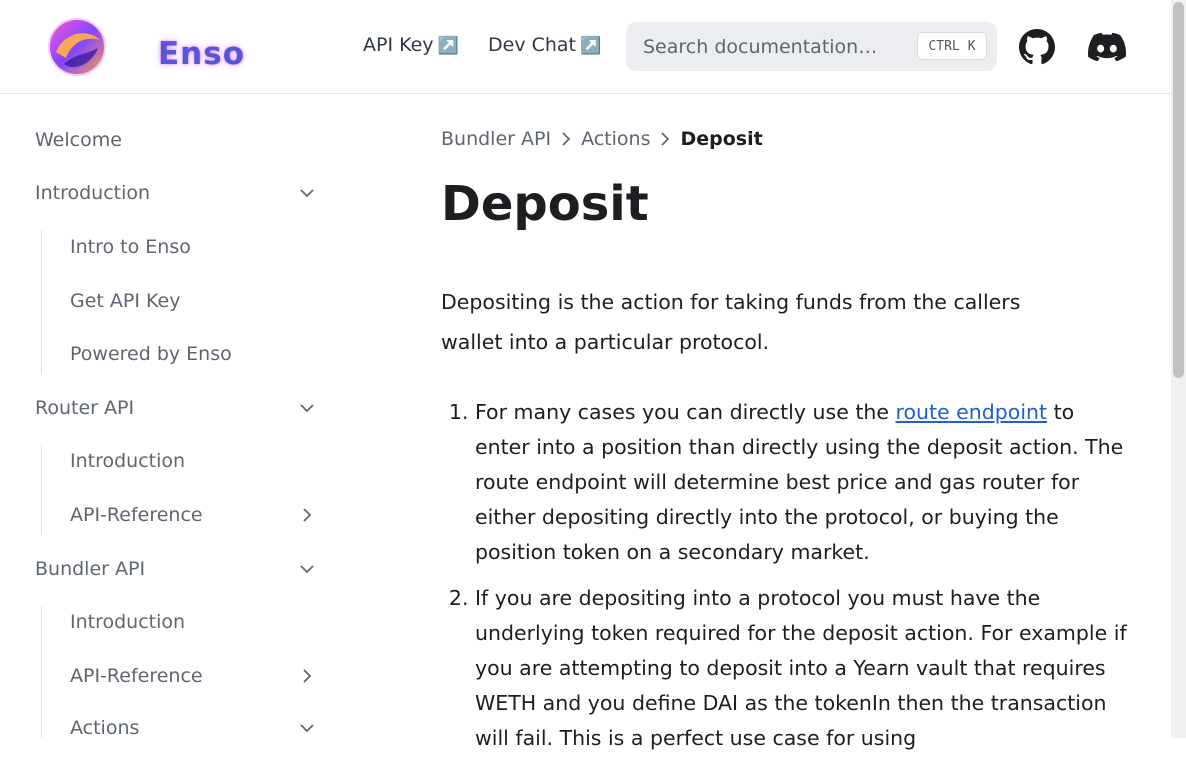  I want to click on sidebar-item-label: Intro to Enso, so click(130, 247).